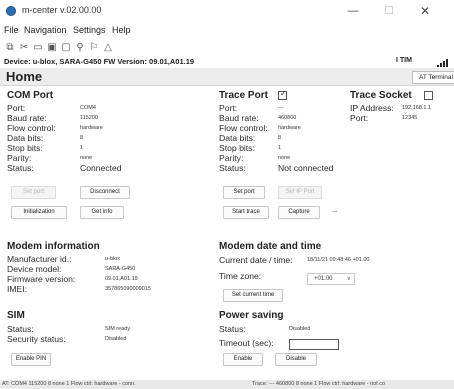  Describe the element at coordinates (253, 295) in the screenshot. I see `set-current-time-button: Set current time` at that location.